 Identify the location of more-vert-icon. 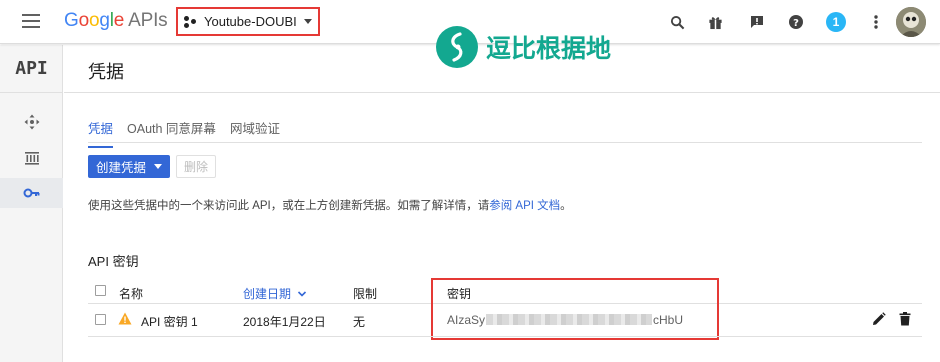
(876, 22).